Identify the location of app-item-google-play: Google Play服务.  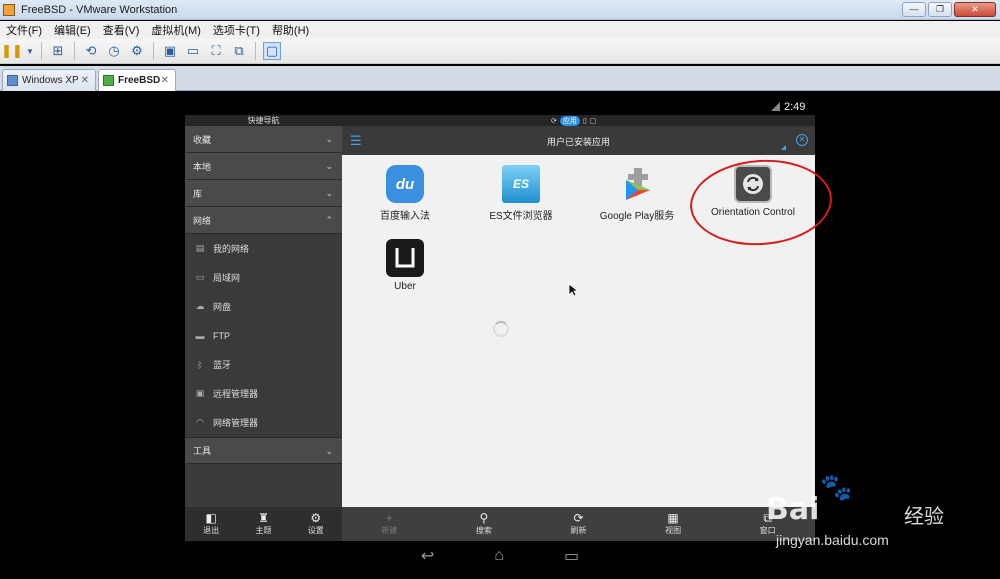
(637, 193).